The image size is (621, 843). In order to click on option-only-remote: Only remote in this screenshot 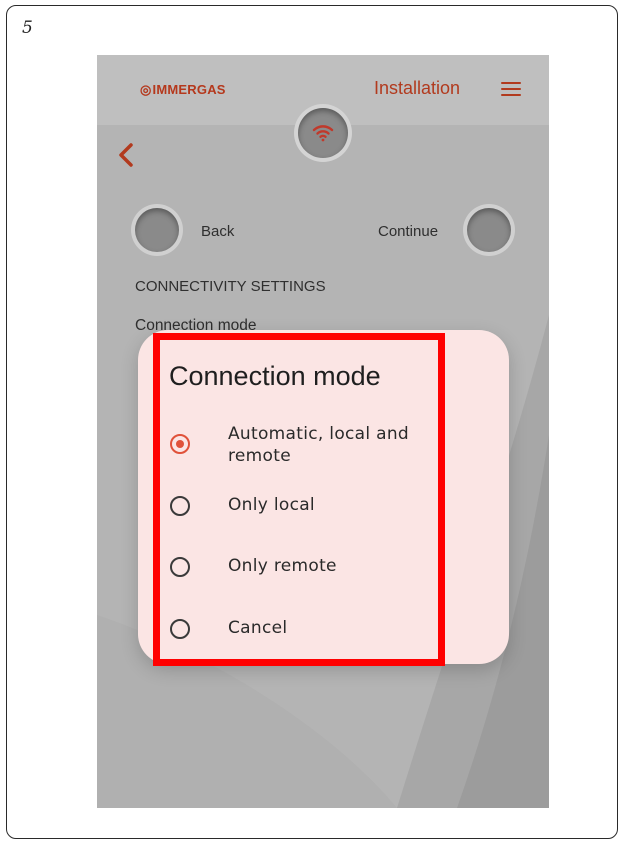, I will do `click(304, 566)`.